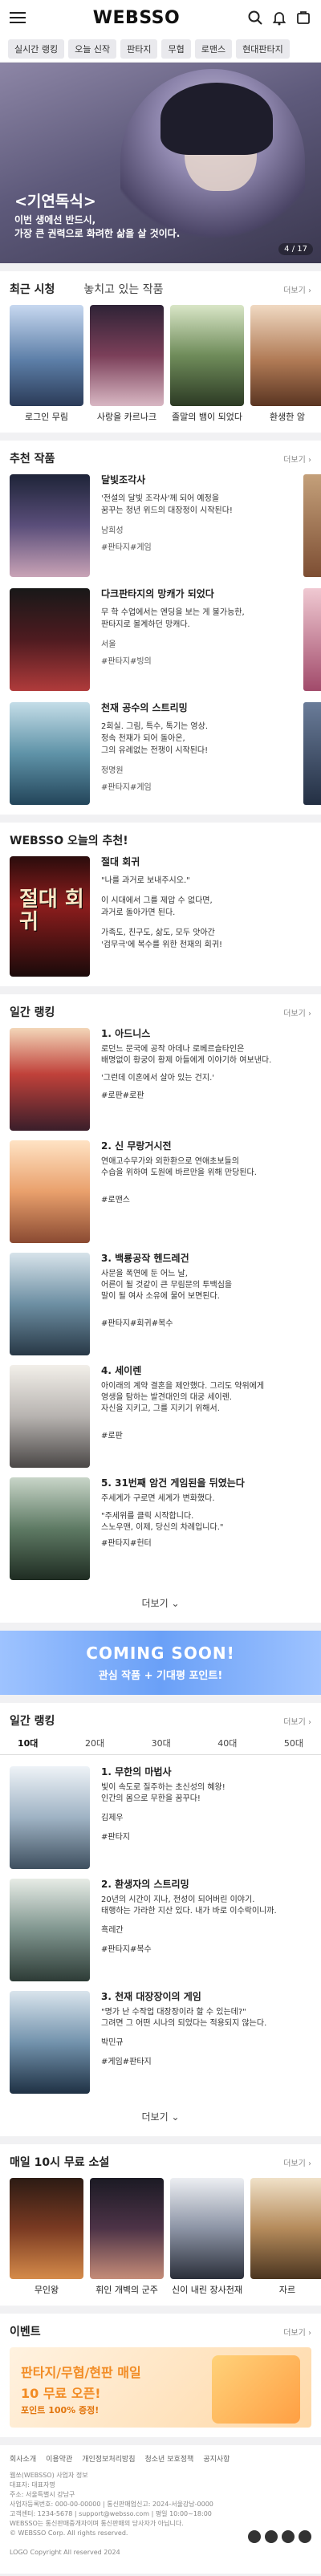  Describe the element at coordinates (92, 49) in the screenshot. I see `category-chip: 오늘 신작` at that location.